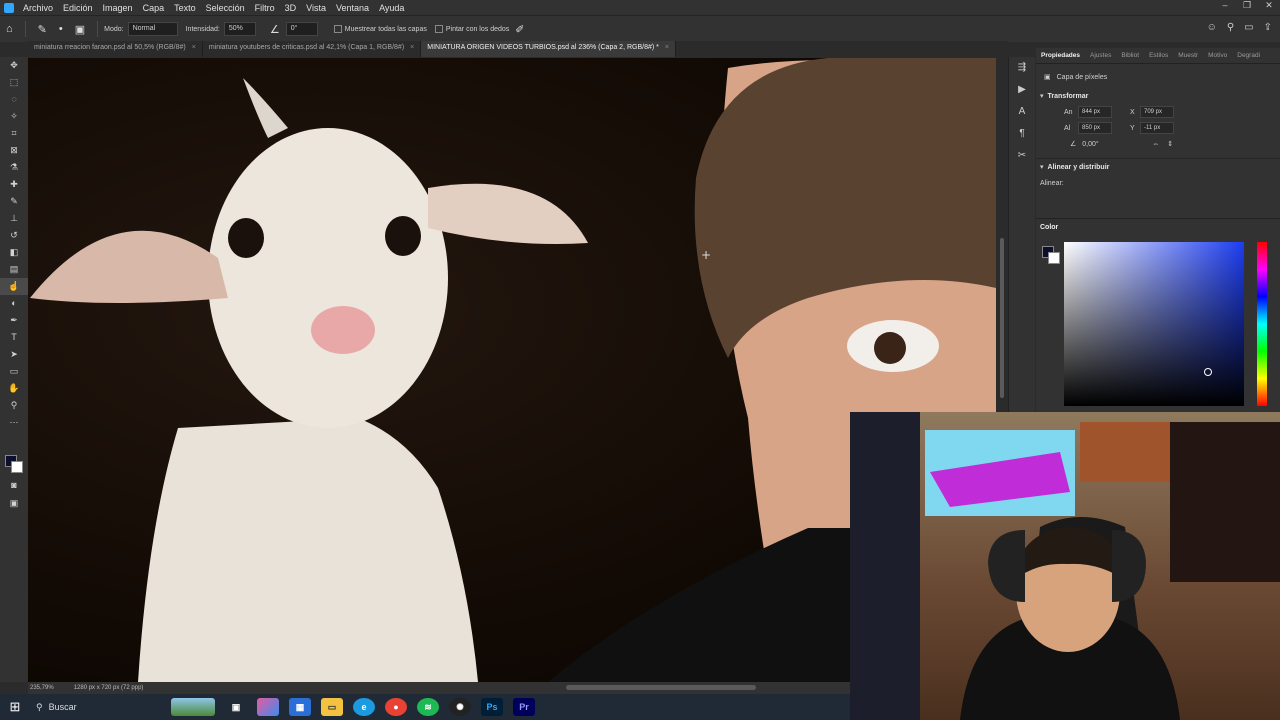 This screenshot has width=1280, height=720. Describe the element at coordinates (524, 707) in the screenshot. I see `premiere-icon: Pr` at that location.